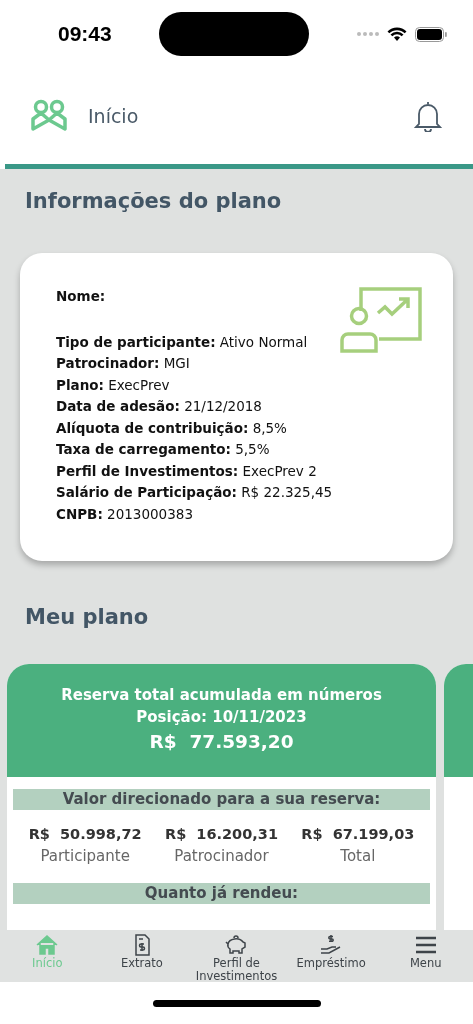  I want to click on logo-icon, so click(49, 116).